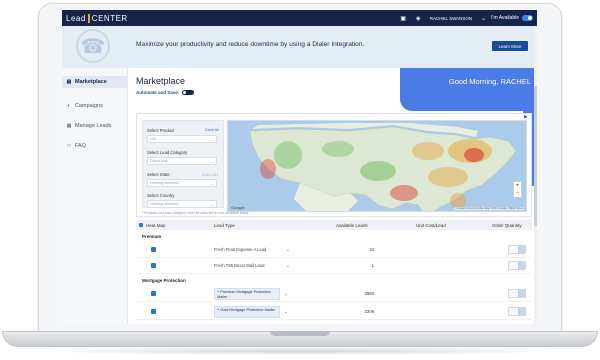 This screenshot has width=600, height=360. I want to click on col-lead-type: Lead Type, so click(224, 225).